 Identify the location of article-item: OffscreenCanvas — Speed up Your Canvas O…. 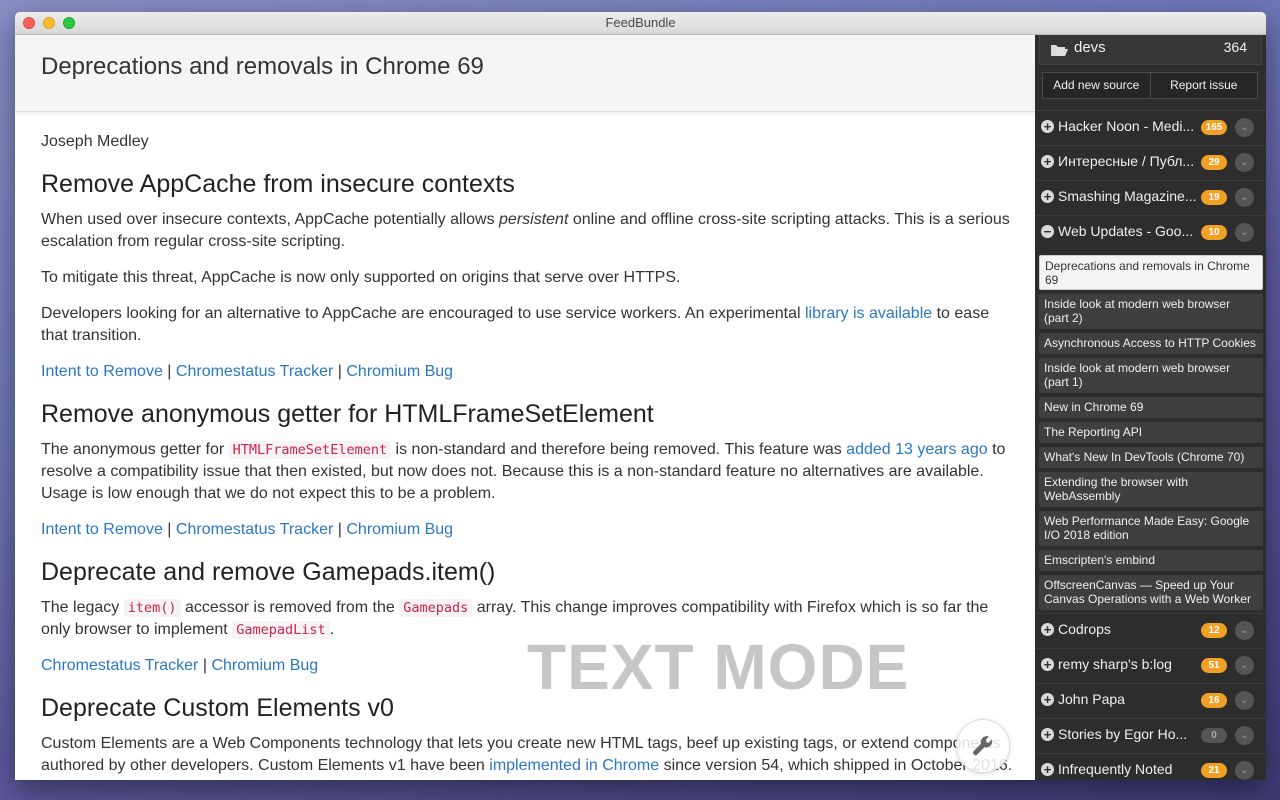
(1151, 592).